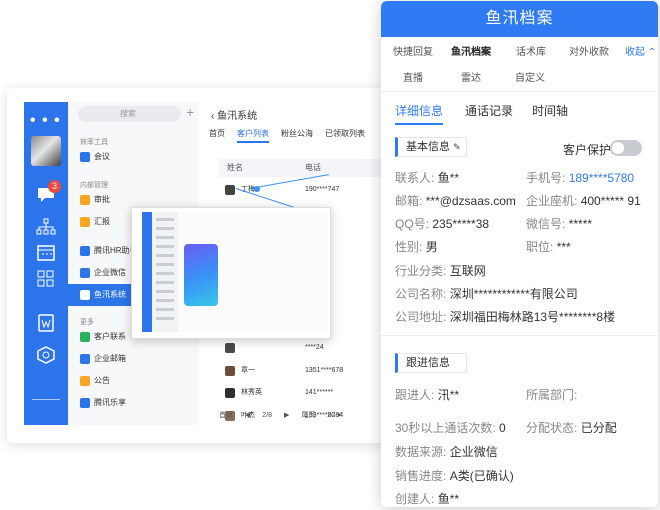 This screenshot has width=660, height=510. Describe the element at coordinates (601, 178) in the screenshot. I see `field-value: 189****5780` at that location.